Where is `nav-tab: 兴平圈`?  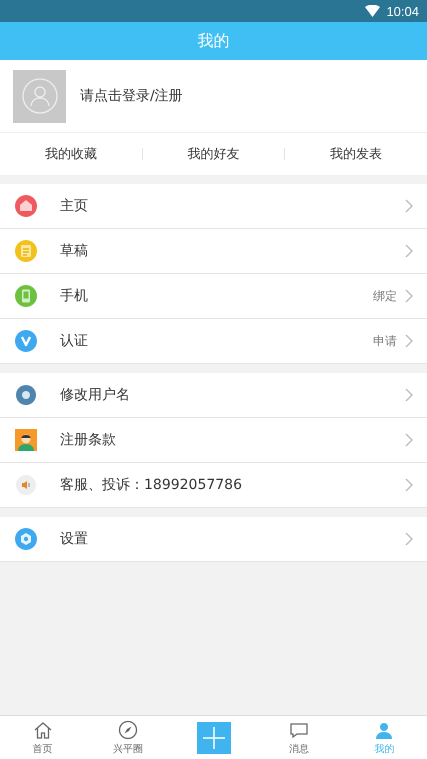 nav-tab: 兴平圈 is located at coordinates (128, 738).